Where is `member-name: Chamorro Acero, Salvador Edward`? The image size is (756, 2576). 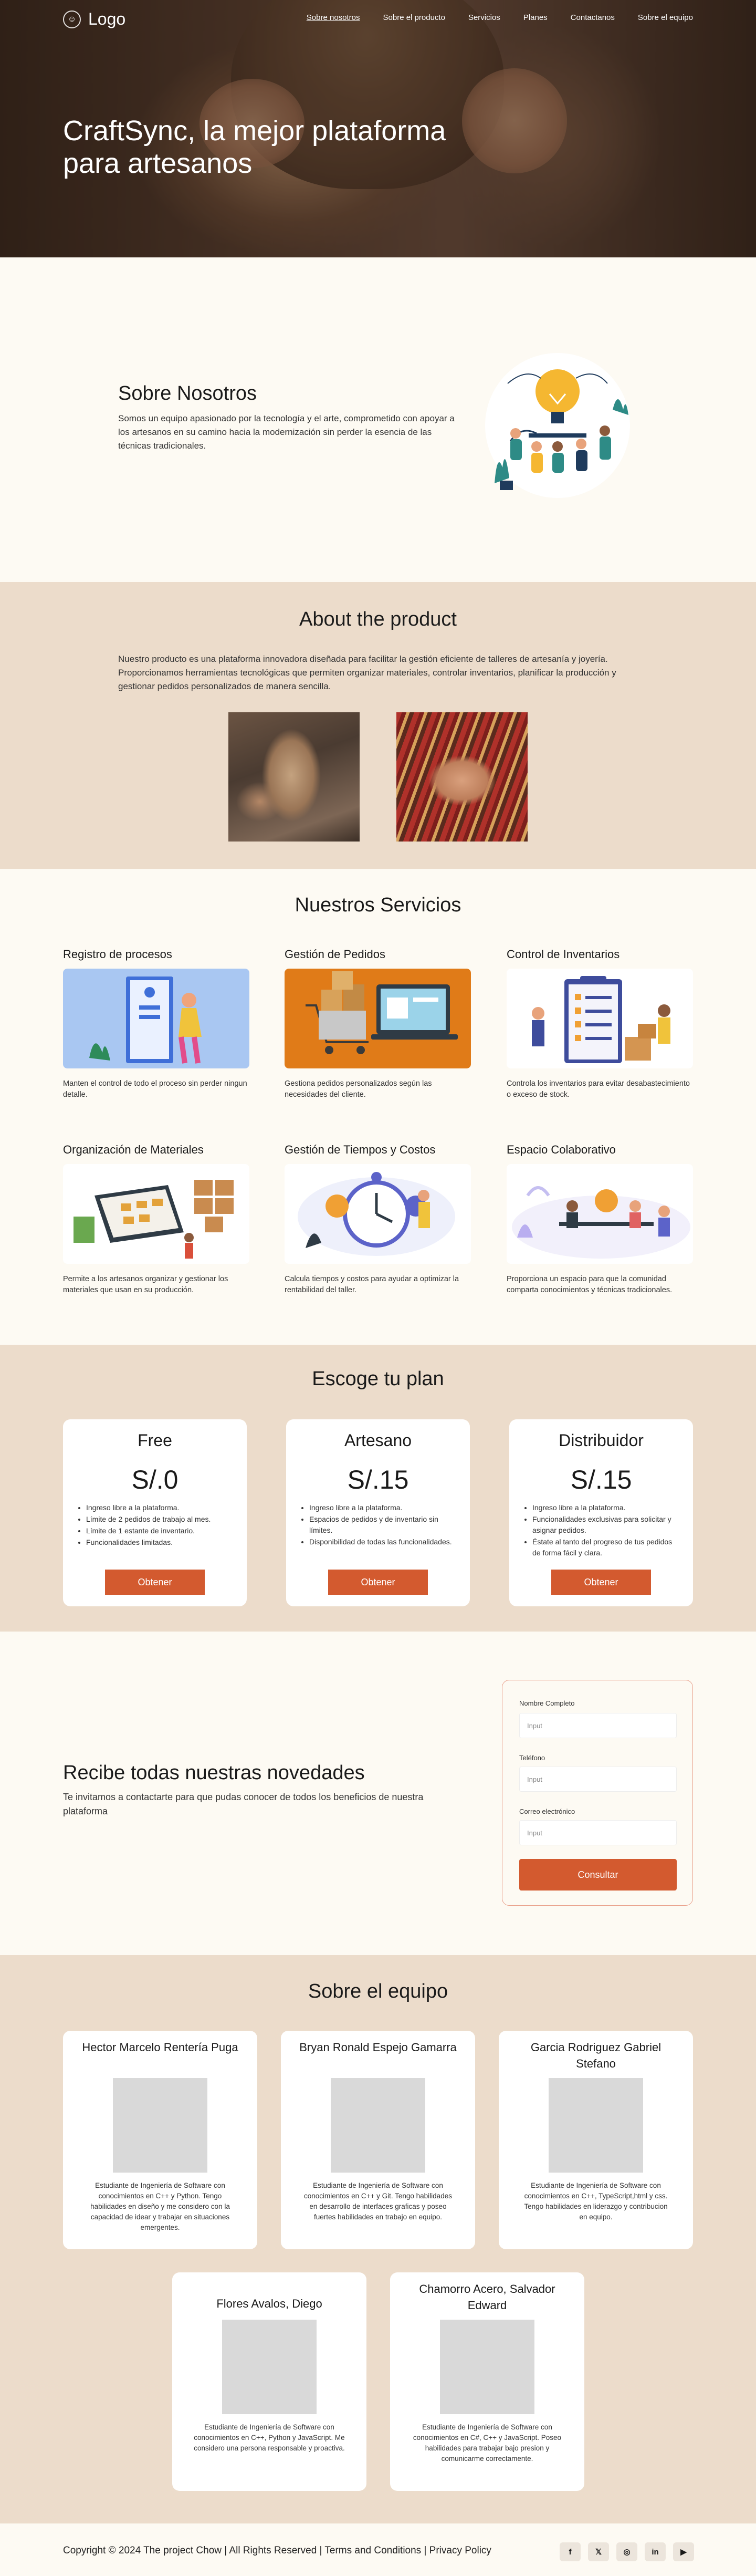 member-name: Chamorro Acero, Salvador Edward is located at coordinates (487, 2297).